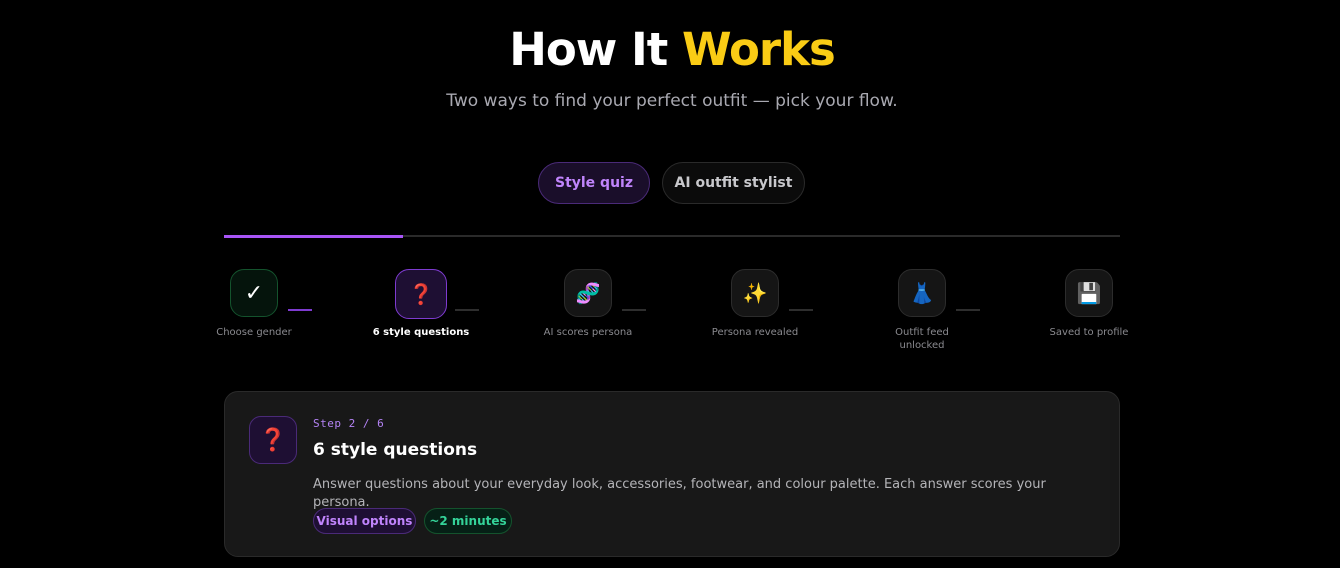  I want to click on progress-fill, so click(314, 236).